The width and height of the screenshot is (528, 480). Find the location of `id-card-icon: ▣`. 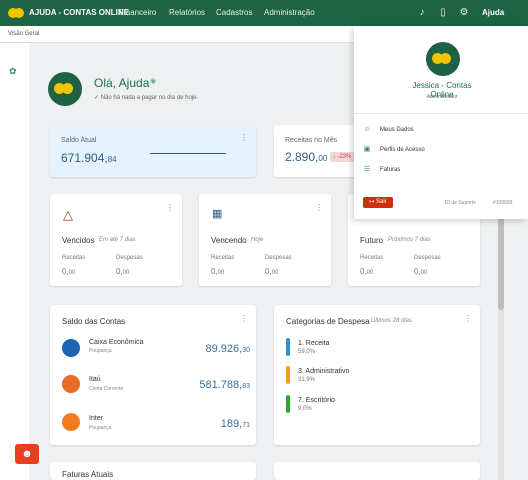

id-card-icon: ▣ is located at coordinates (367, 149).